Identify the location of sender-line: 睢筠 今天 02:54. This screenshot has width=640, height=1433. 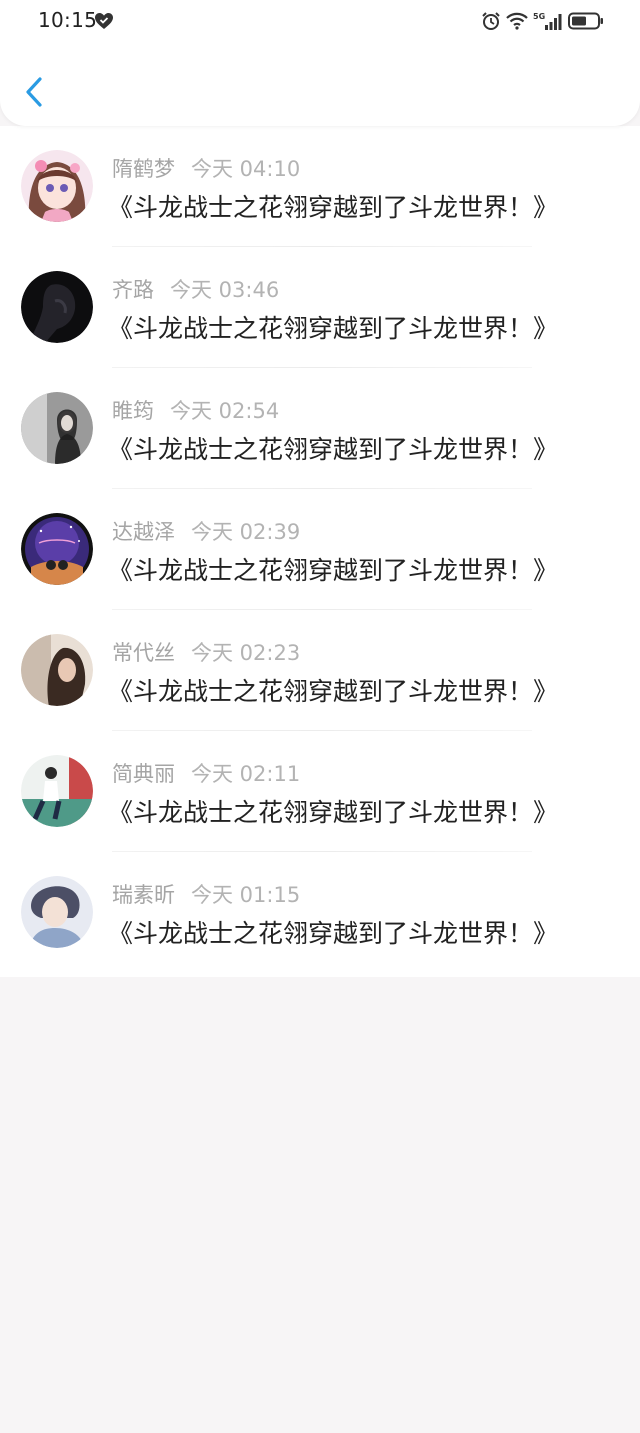
(195, 410).